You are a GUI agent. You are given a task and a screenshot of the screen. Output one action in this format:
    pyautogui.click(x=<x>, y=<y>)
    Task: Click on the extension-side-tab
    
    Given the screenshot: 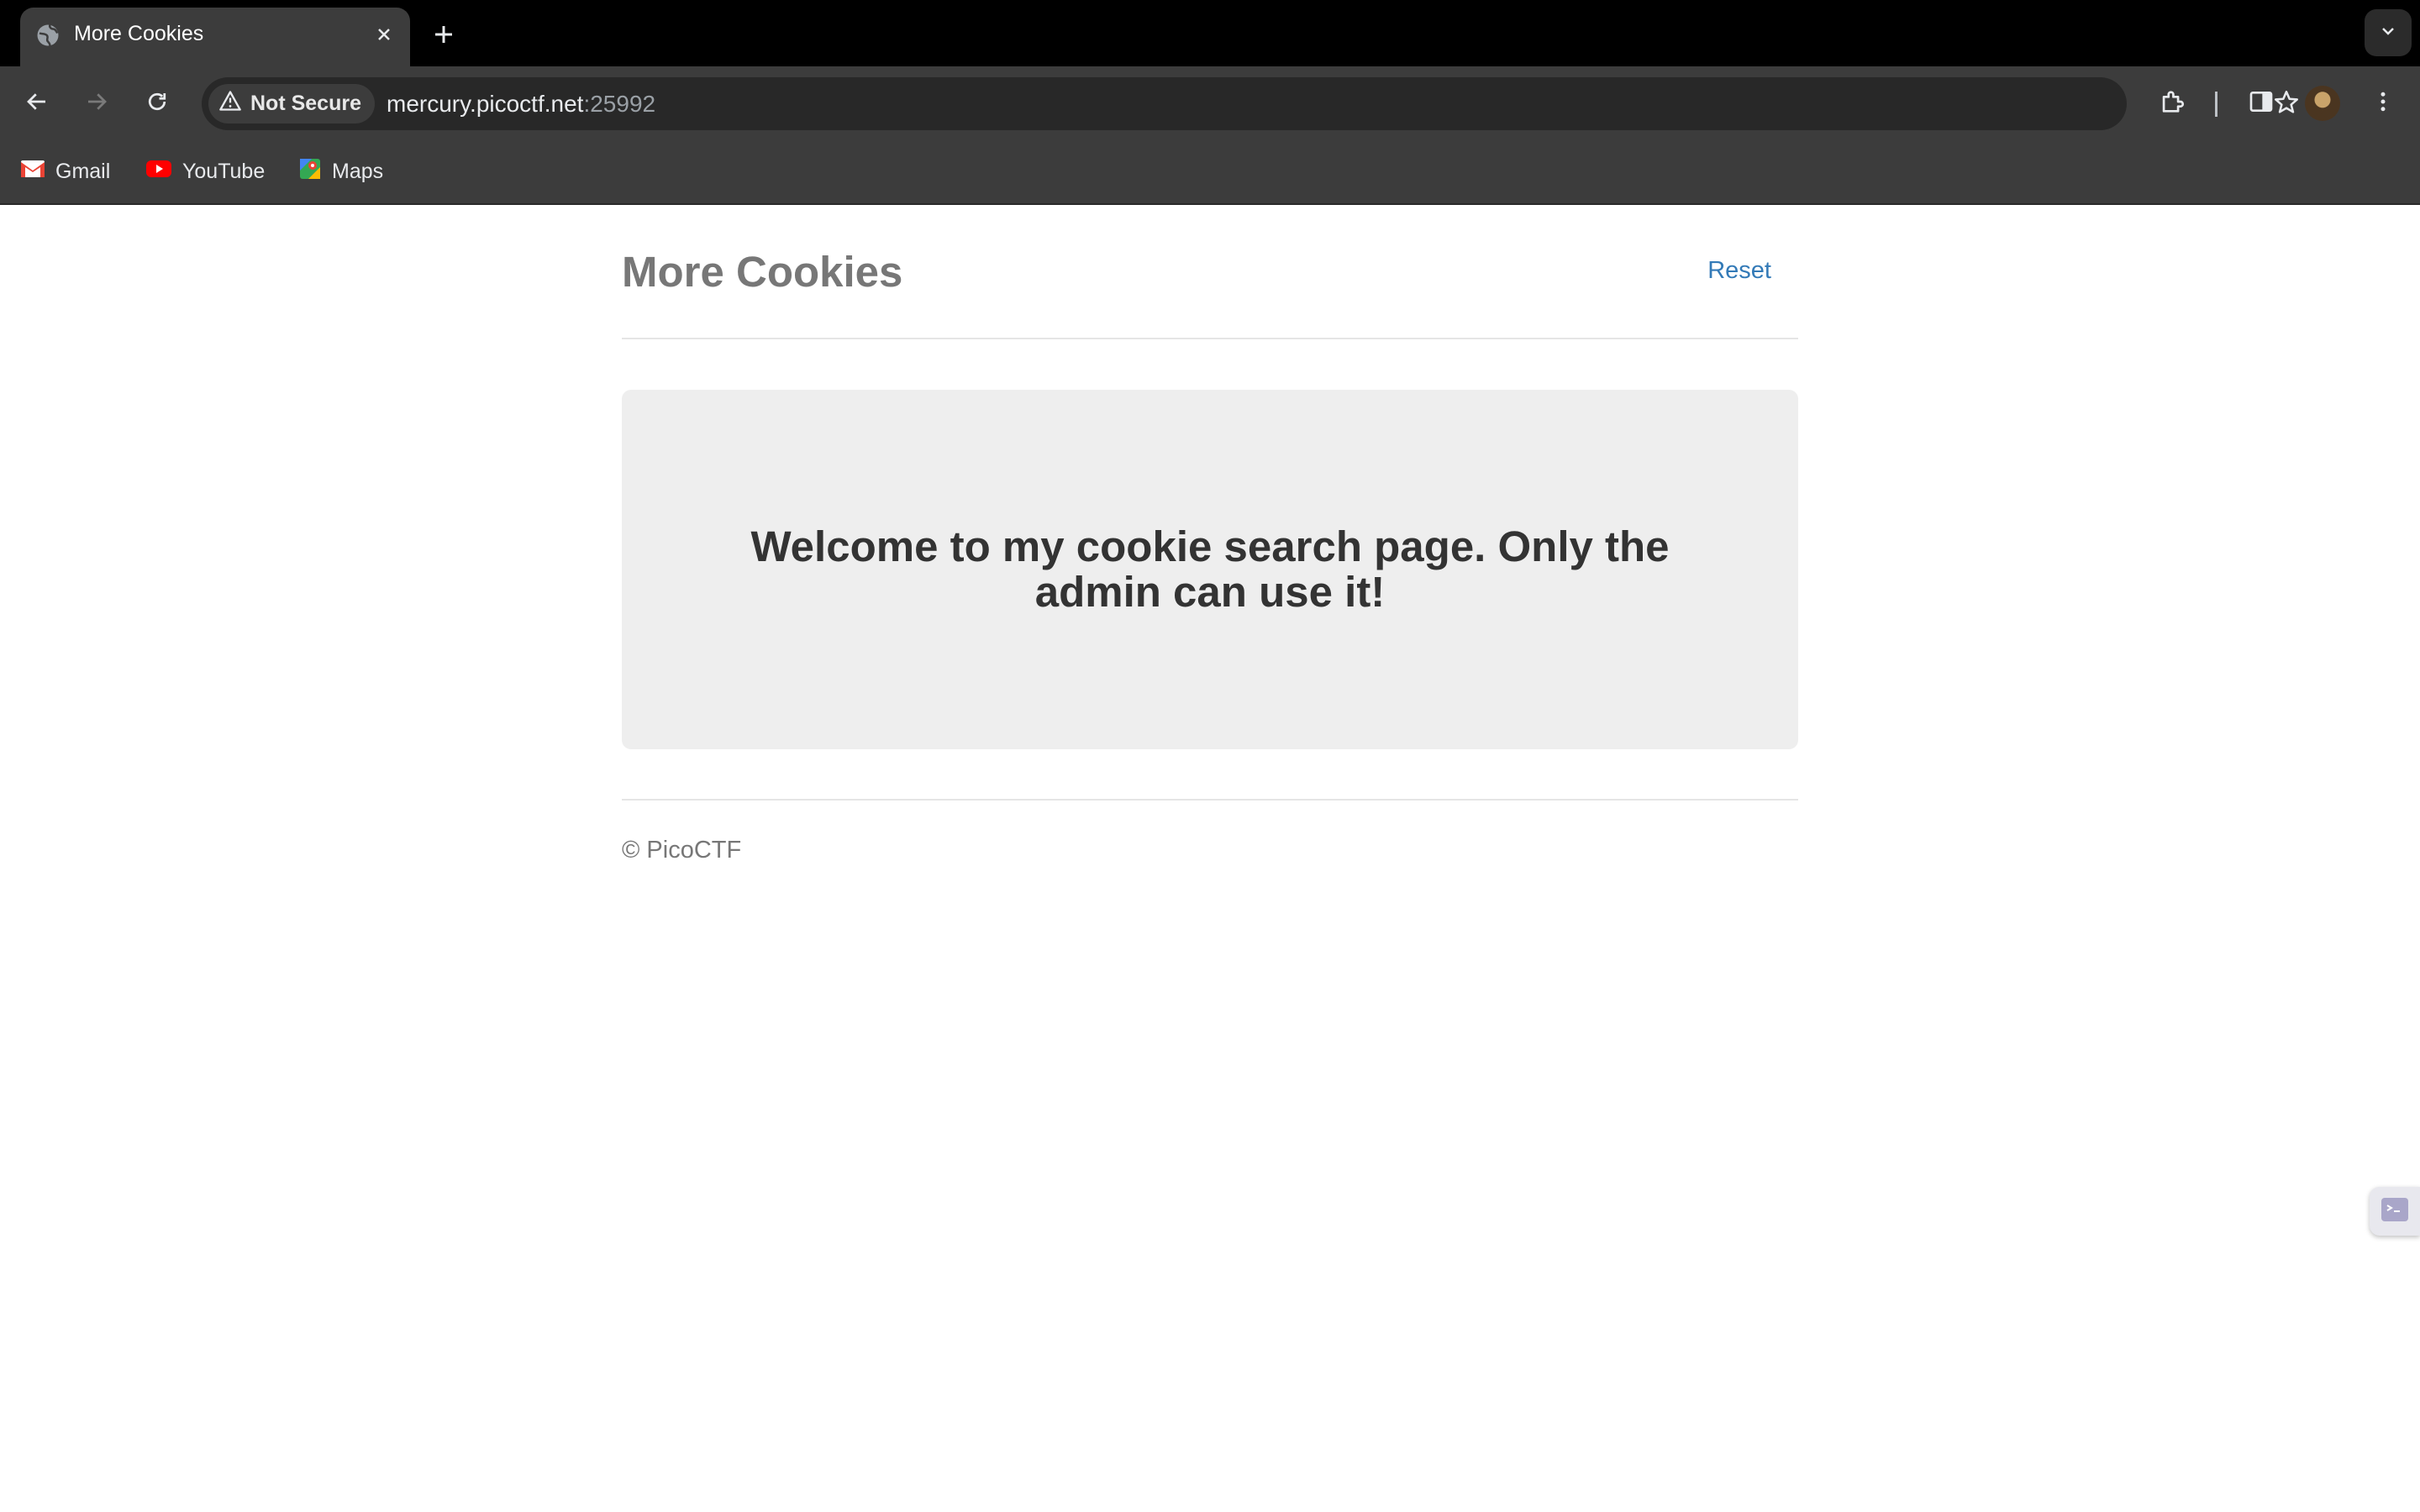 What is the action you would take?
    pyautogui.click(x=2395, y=1211)
    